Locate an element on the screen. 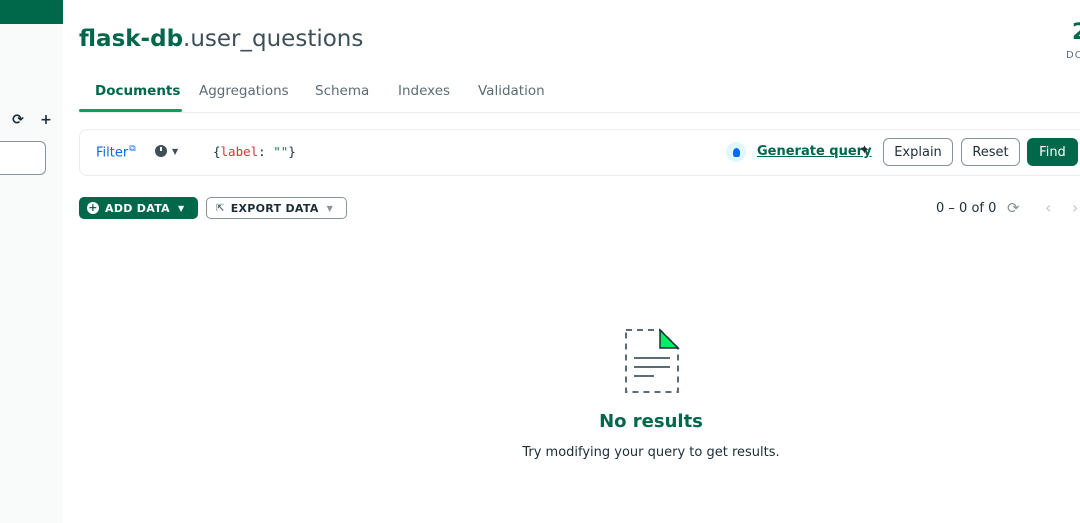  generate-query-link: Generate query is located at coordinates (814, 151).